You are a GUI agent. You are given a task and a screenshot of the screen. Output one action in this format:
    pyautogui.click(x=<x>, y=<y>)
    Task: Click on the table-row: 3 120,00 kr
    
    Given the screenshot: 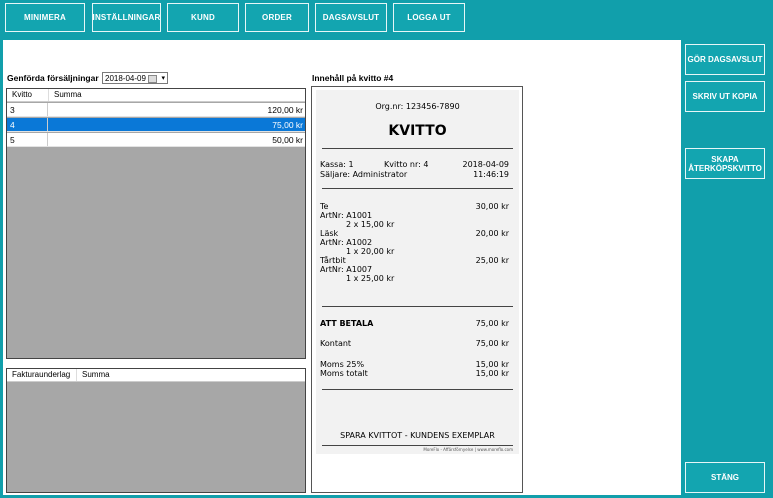 What is the action you would take?
    pyautogui.click(x=156, y=110)
    